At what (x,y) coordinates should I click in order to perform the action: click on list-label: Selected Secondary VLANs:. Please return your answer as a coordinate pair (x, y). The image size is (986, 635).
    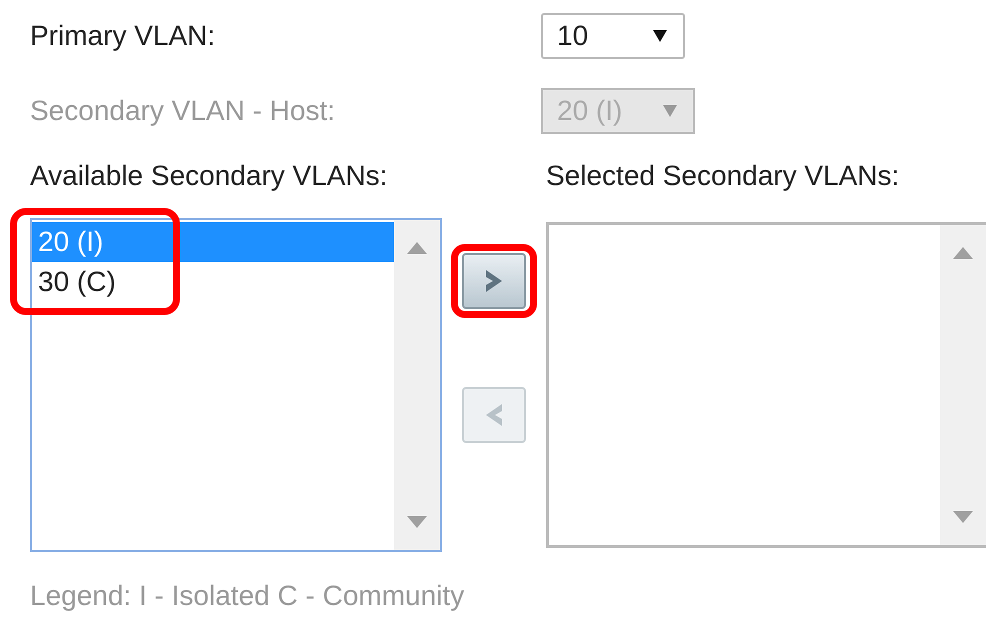
    Looking at the image, I should click on (723, 176).